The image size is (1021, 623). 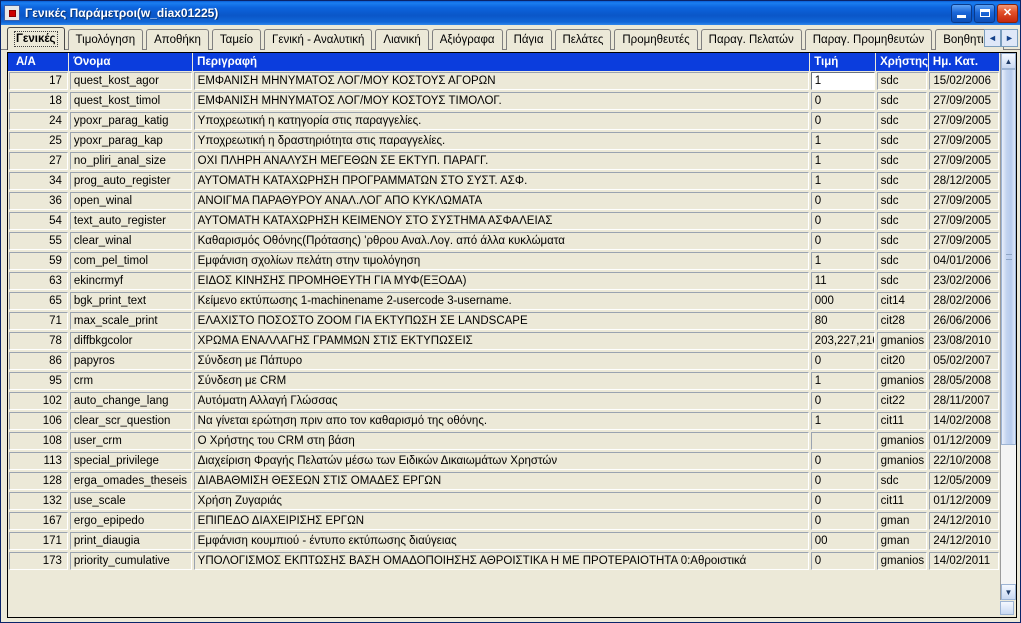 I want to click on cell-imerominia-container: 05/02/2007, so click(x=963, y=361).